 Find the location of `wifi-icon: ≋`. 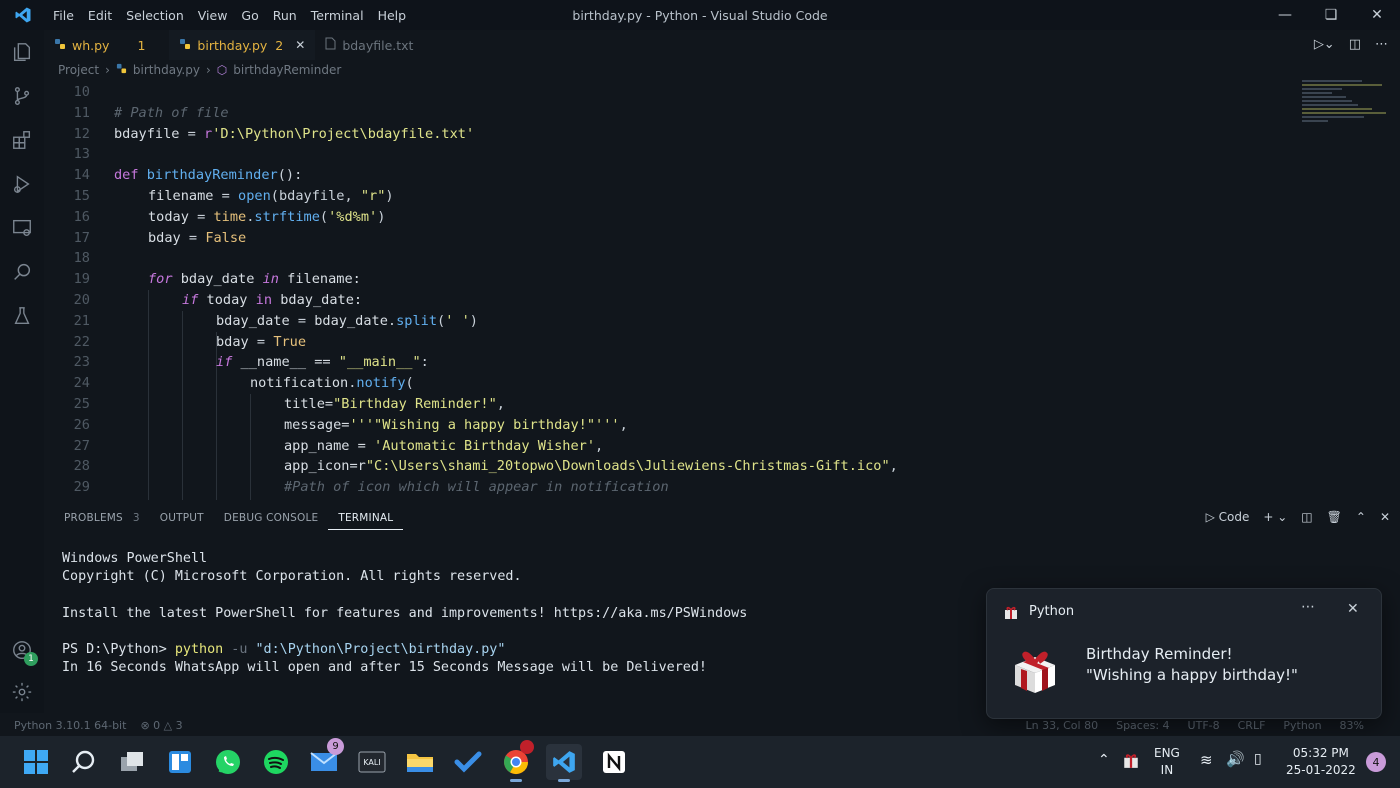

wifi-icon: ≋ is located at coordinates (1206, 760).